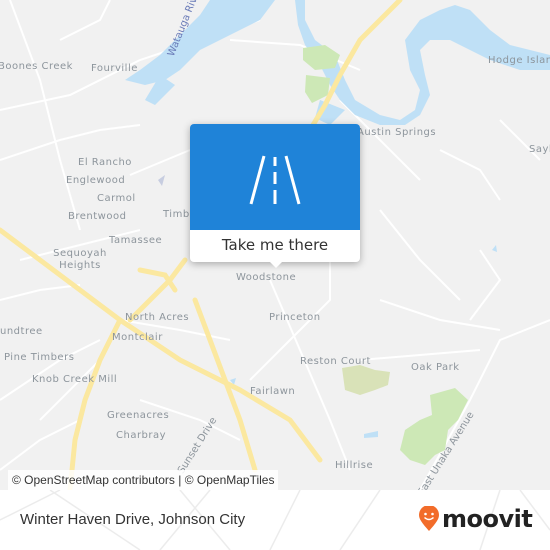 This screenshot has height=550, width=550. I want to click on place-label: Englewood, so click(96, 180).